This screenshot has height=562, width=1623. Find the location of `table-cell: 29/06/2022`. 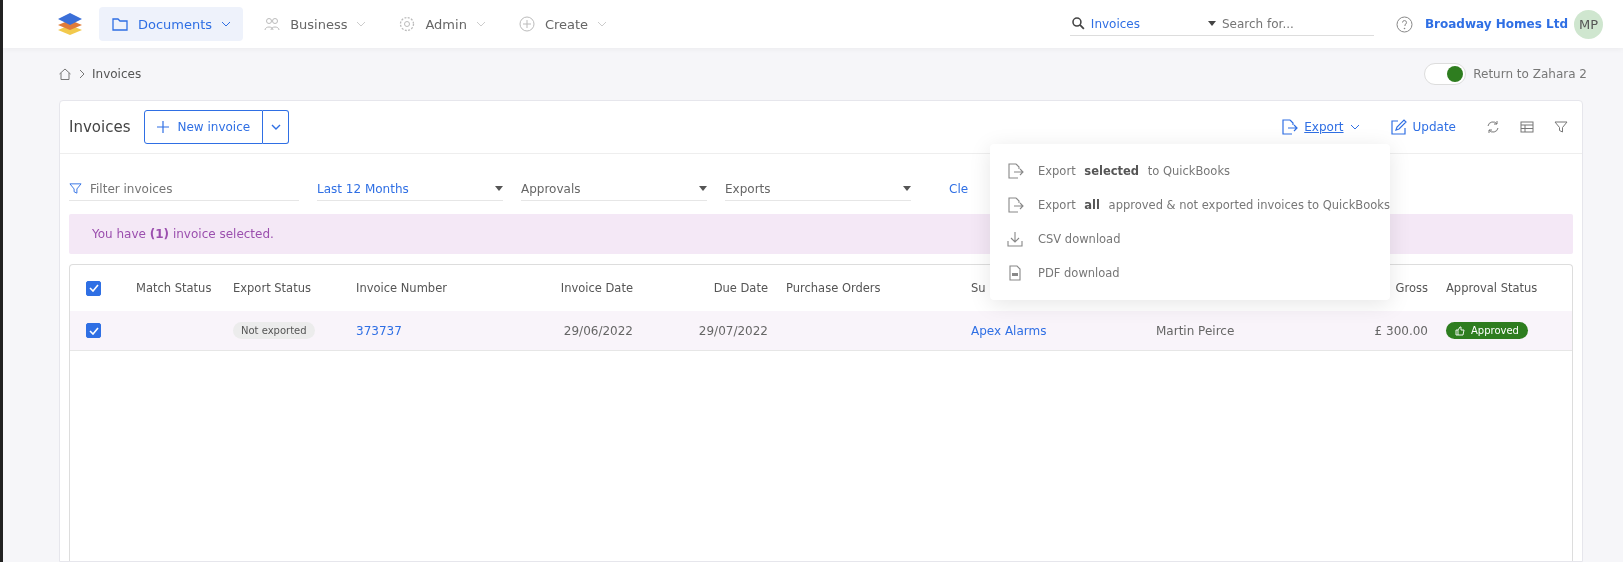

table-cell: 29/06/2022 is located at coordinates (598, 330).